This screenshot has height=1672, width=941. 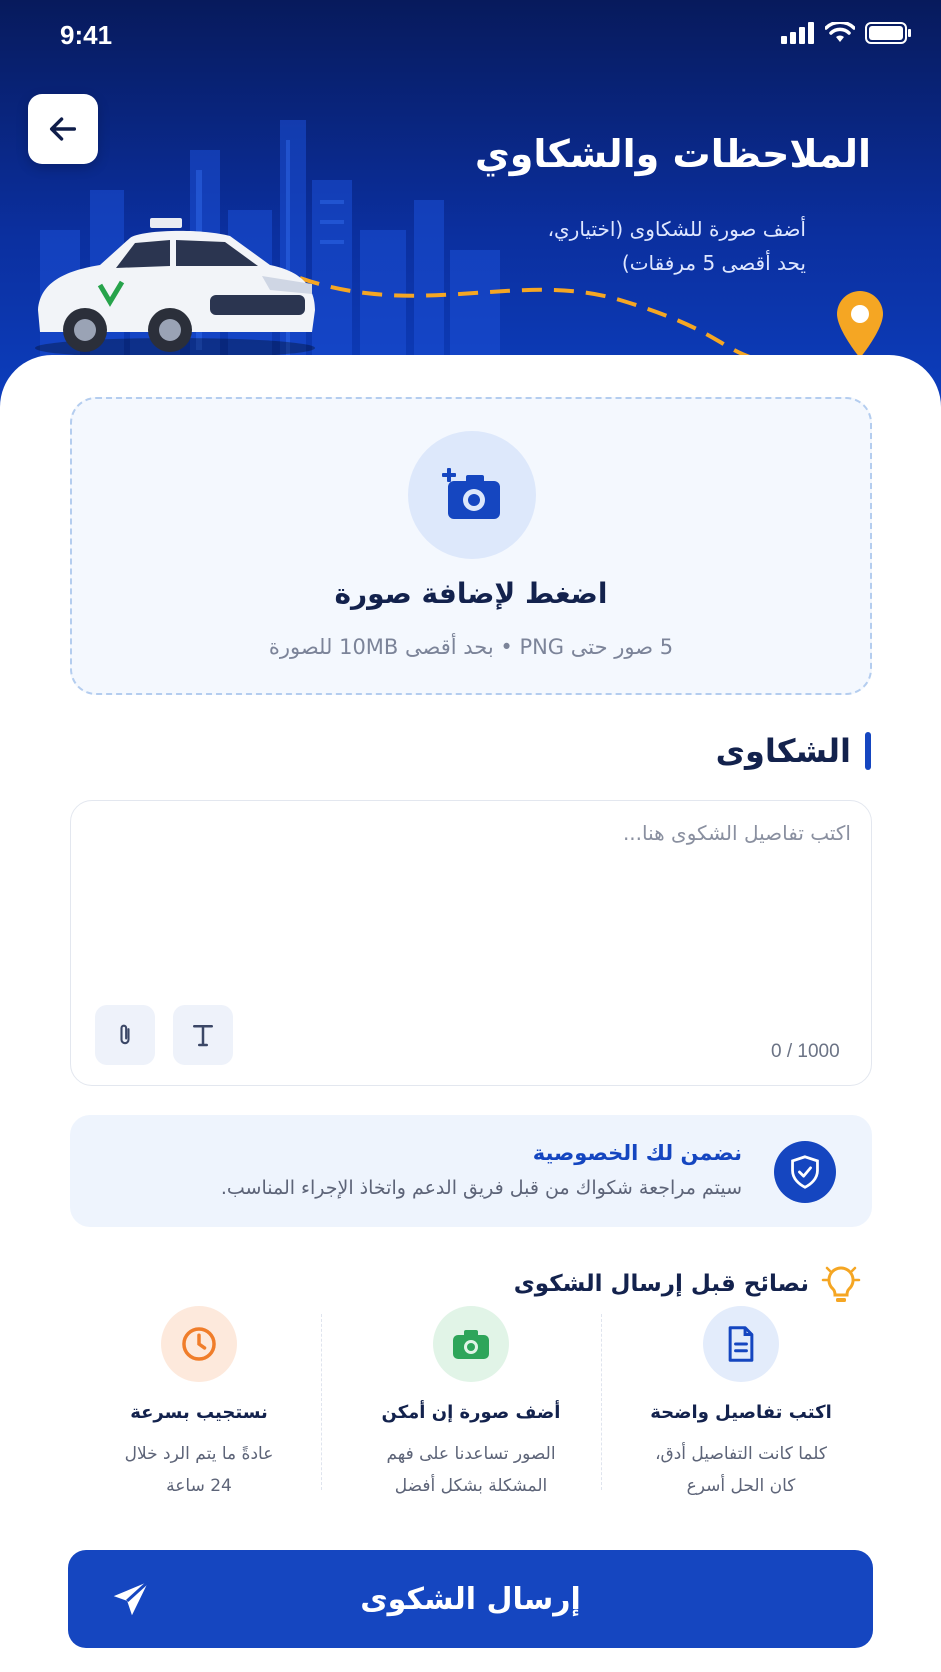 I want to click on privacy-icon-circle, so click(x=805, y=1172).